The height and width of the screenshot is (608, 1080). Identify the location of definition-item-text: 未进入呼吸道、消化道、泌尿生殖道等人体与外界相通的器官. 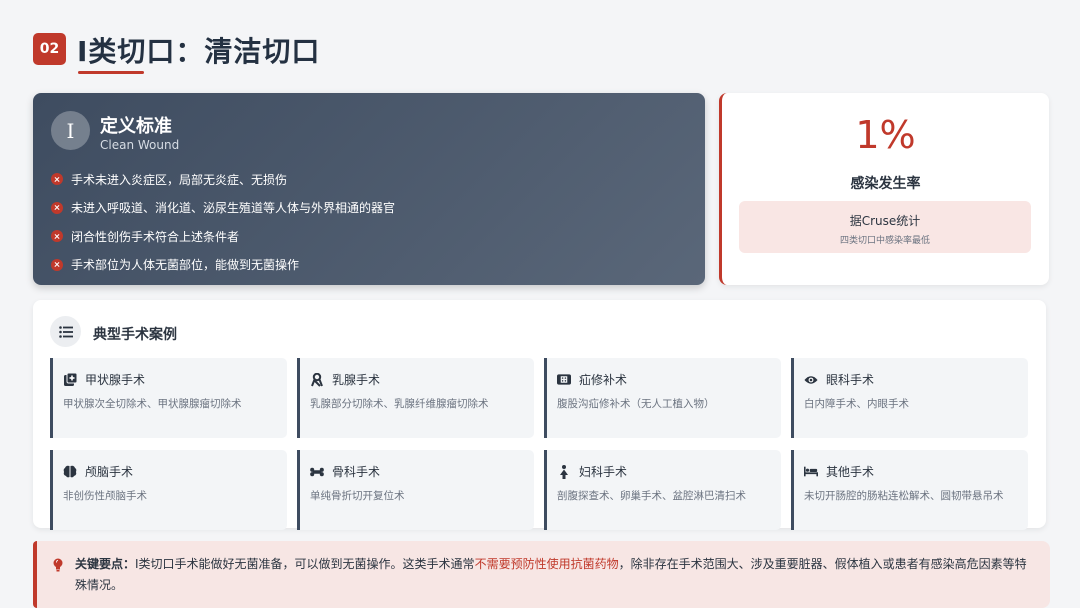
(233, 208).